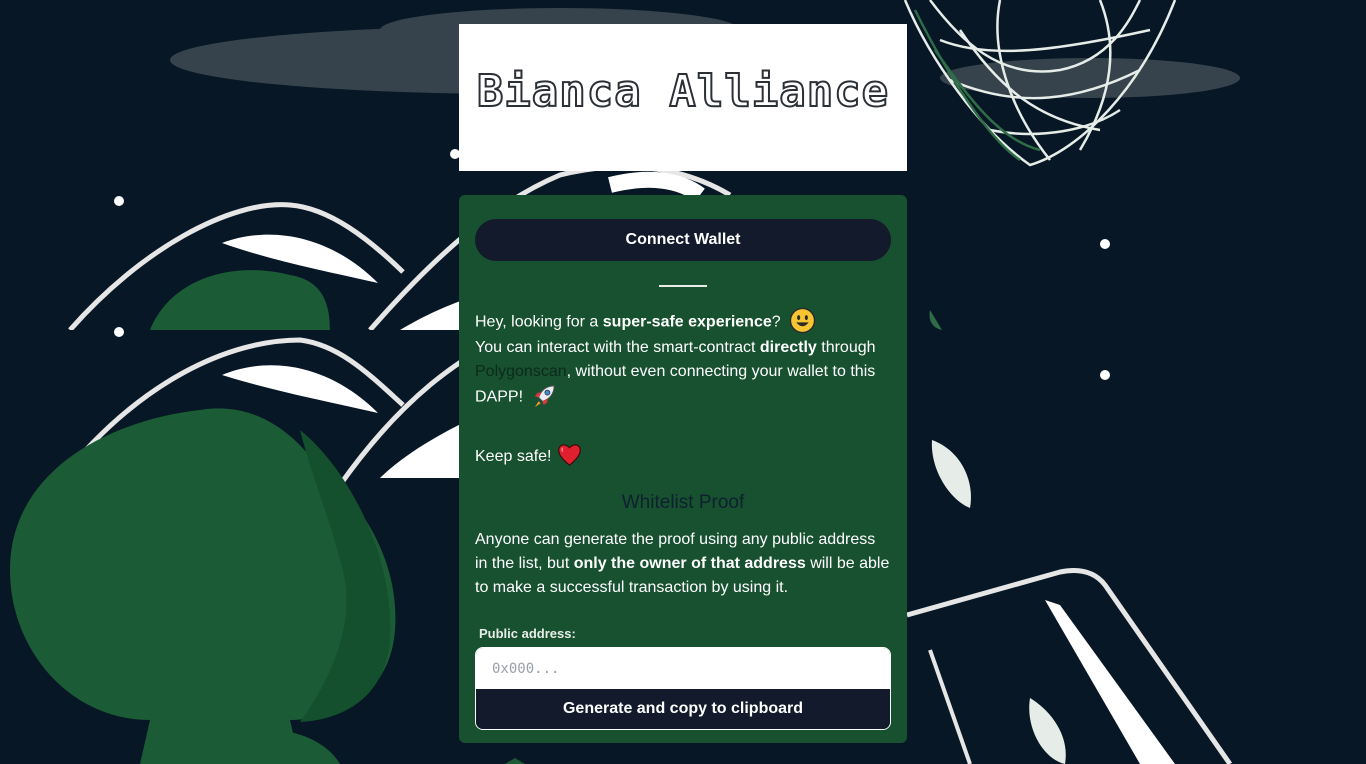  Describe the element at coordinates (539, 322) in the screenshot. I see `intro-text-part: Hey, looking for a` at that location.